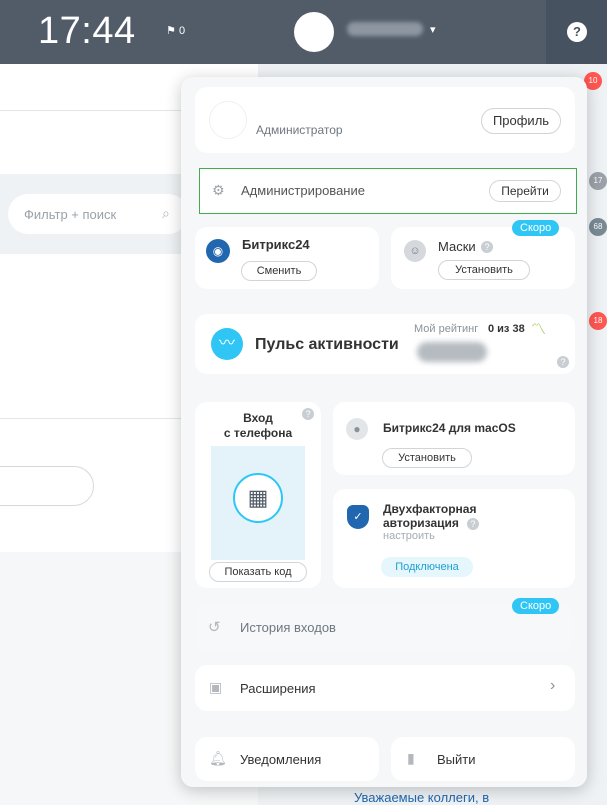  Describe the element at coordinates (278, 688) in the screenshot. I see `extensions-label: Расширения` at that location.